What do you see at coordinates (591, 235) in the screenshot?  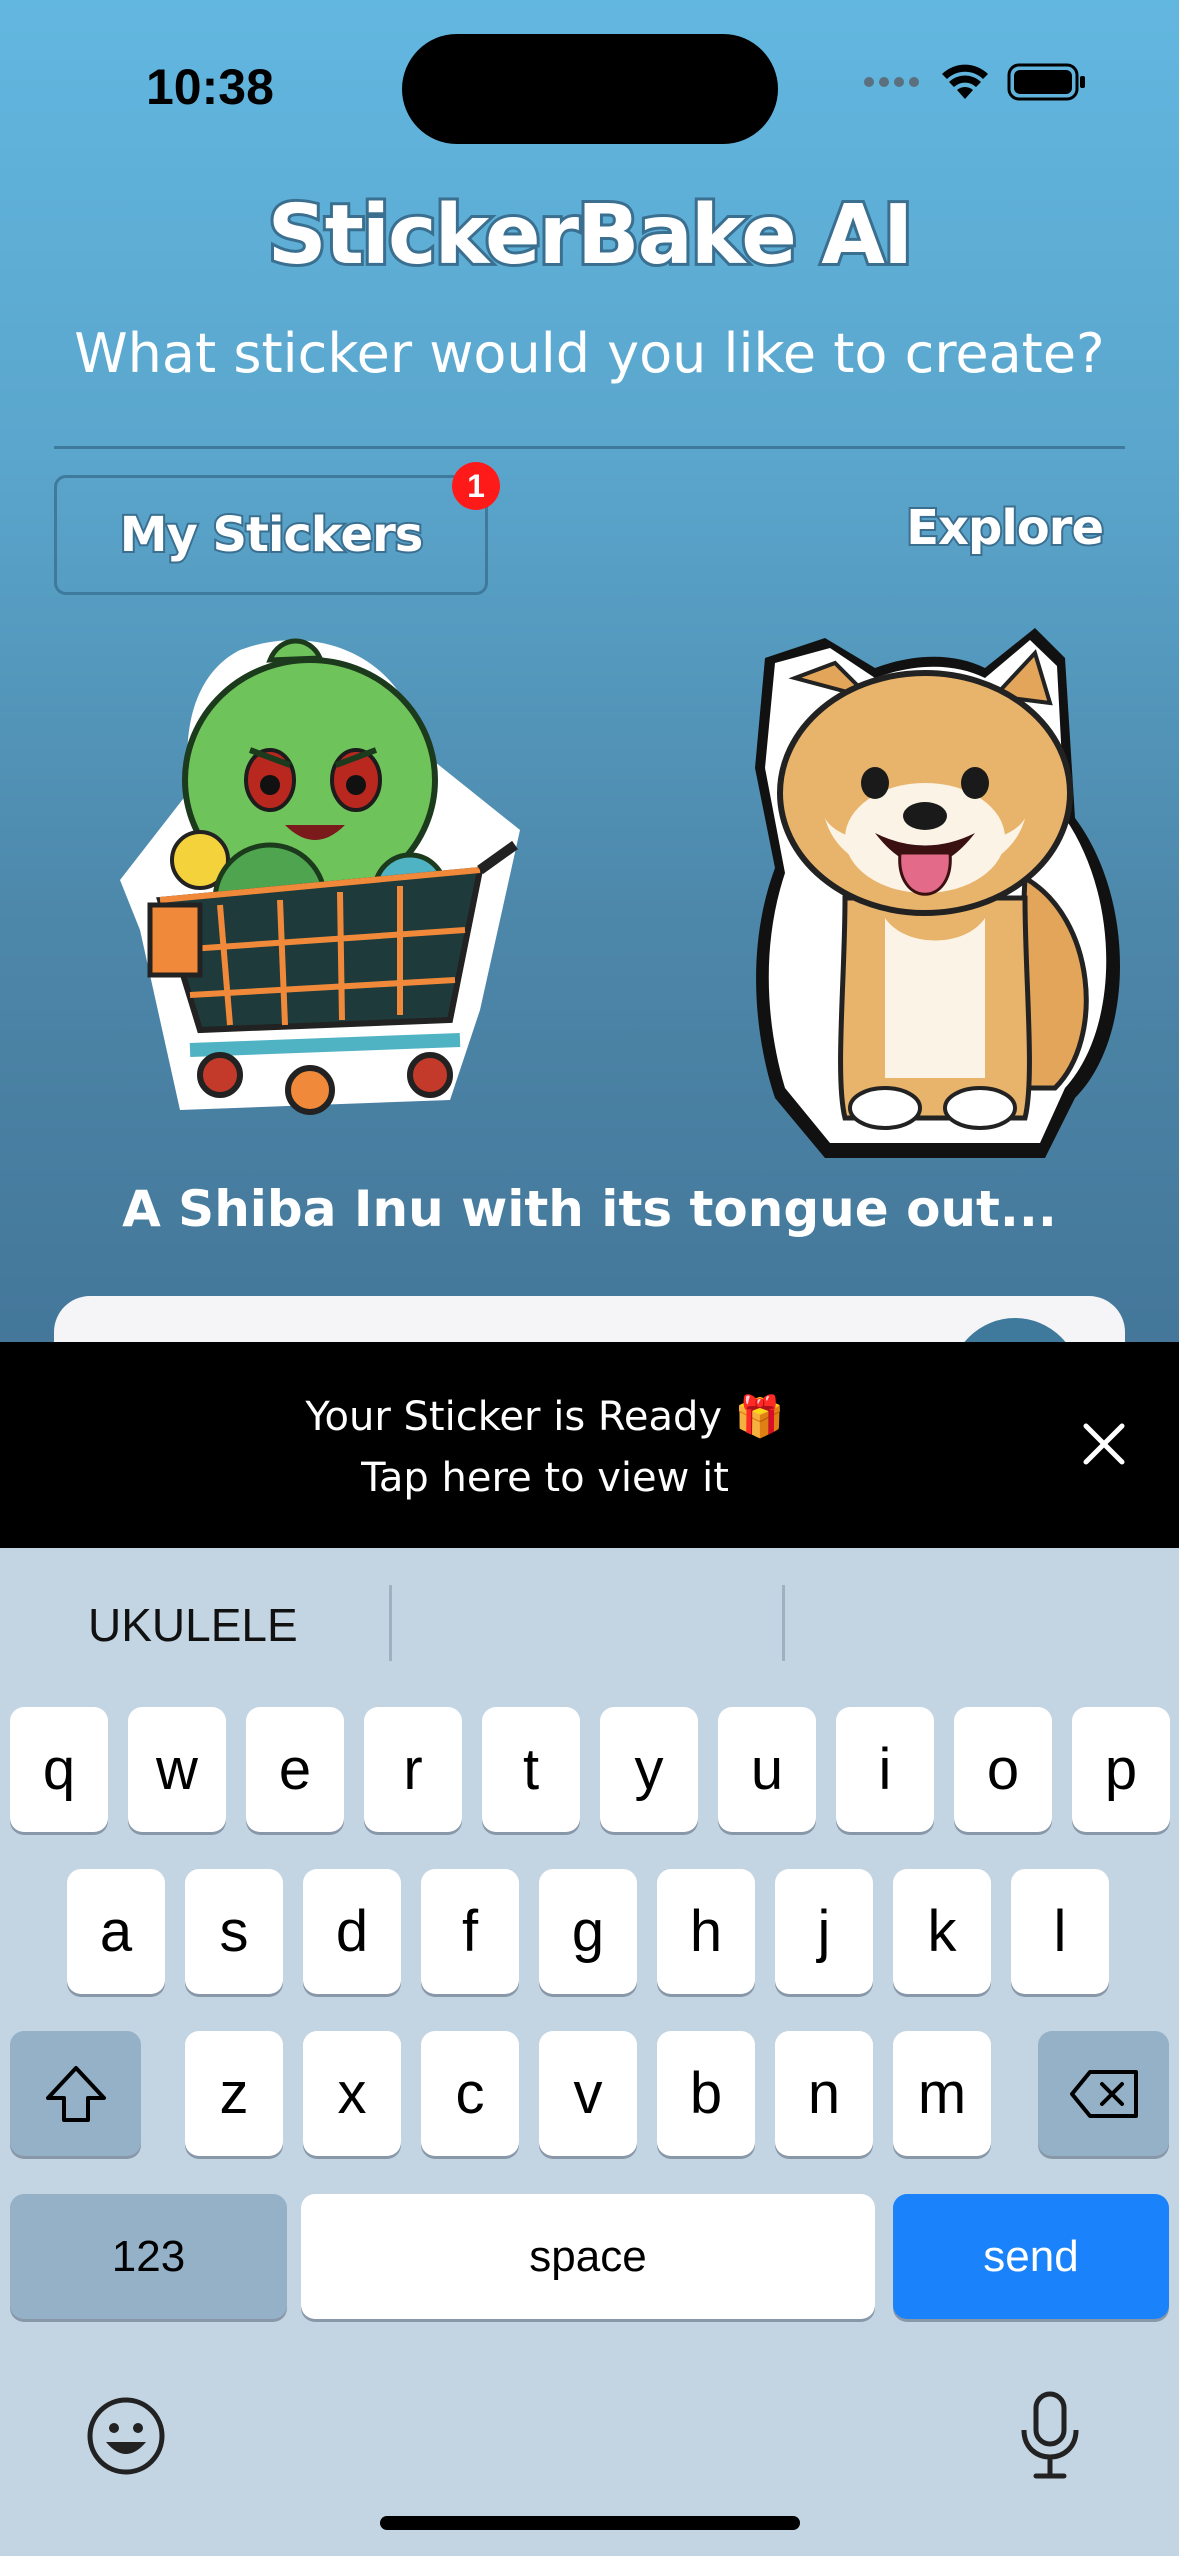 I see `app-title: StickerBake AI` at bounding box center [591, 235].